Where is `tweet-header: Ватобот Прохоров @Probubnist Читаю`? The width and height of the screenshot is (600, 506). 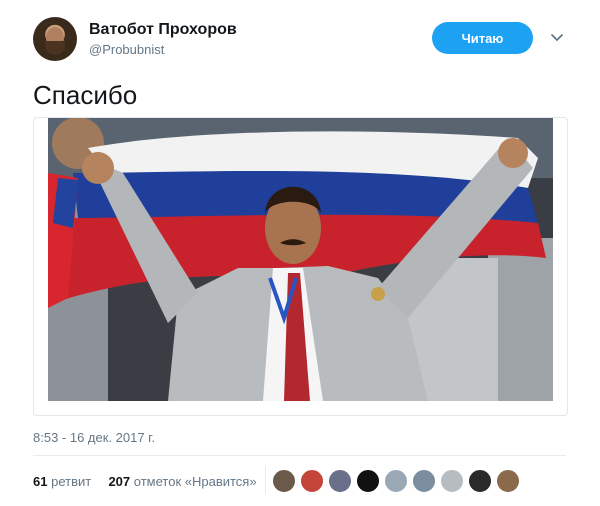
tweet-header: Ватобот Прохоров @Probubnist Читаю is located at coordinates (303, 42).